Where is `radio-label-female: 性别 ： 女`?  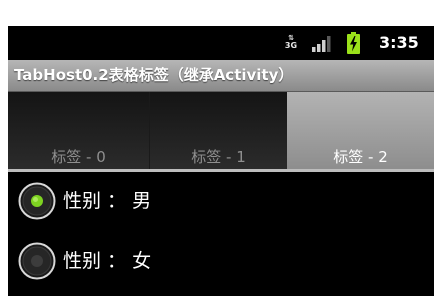 radio-label-female: 性别 ： 女 is located at coordinates (107, 261).